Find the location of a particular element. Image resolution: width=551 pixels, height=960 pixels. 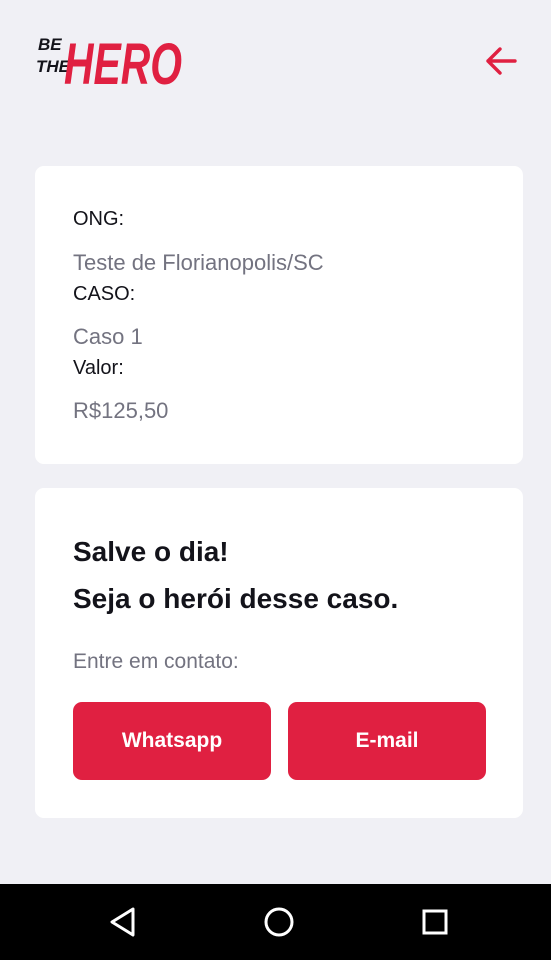

ong-label: ONG: is located at coordinates (99, 219).